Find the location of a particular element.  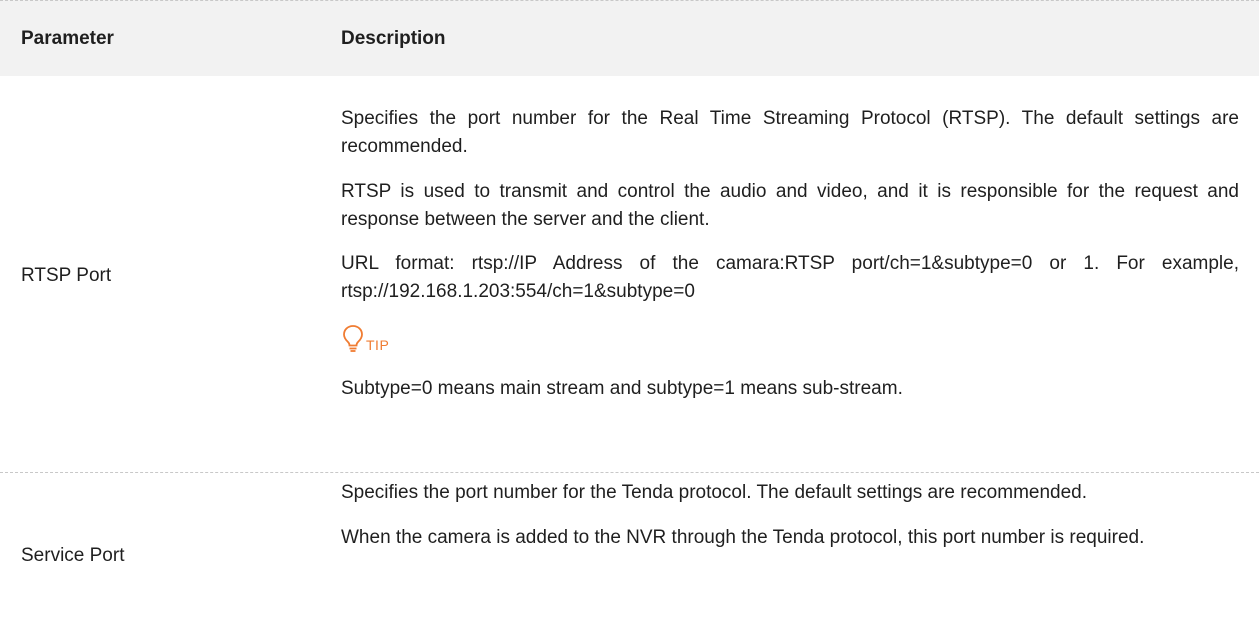

tip-label: TIP is located at coordinates (378, 345).